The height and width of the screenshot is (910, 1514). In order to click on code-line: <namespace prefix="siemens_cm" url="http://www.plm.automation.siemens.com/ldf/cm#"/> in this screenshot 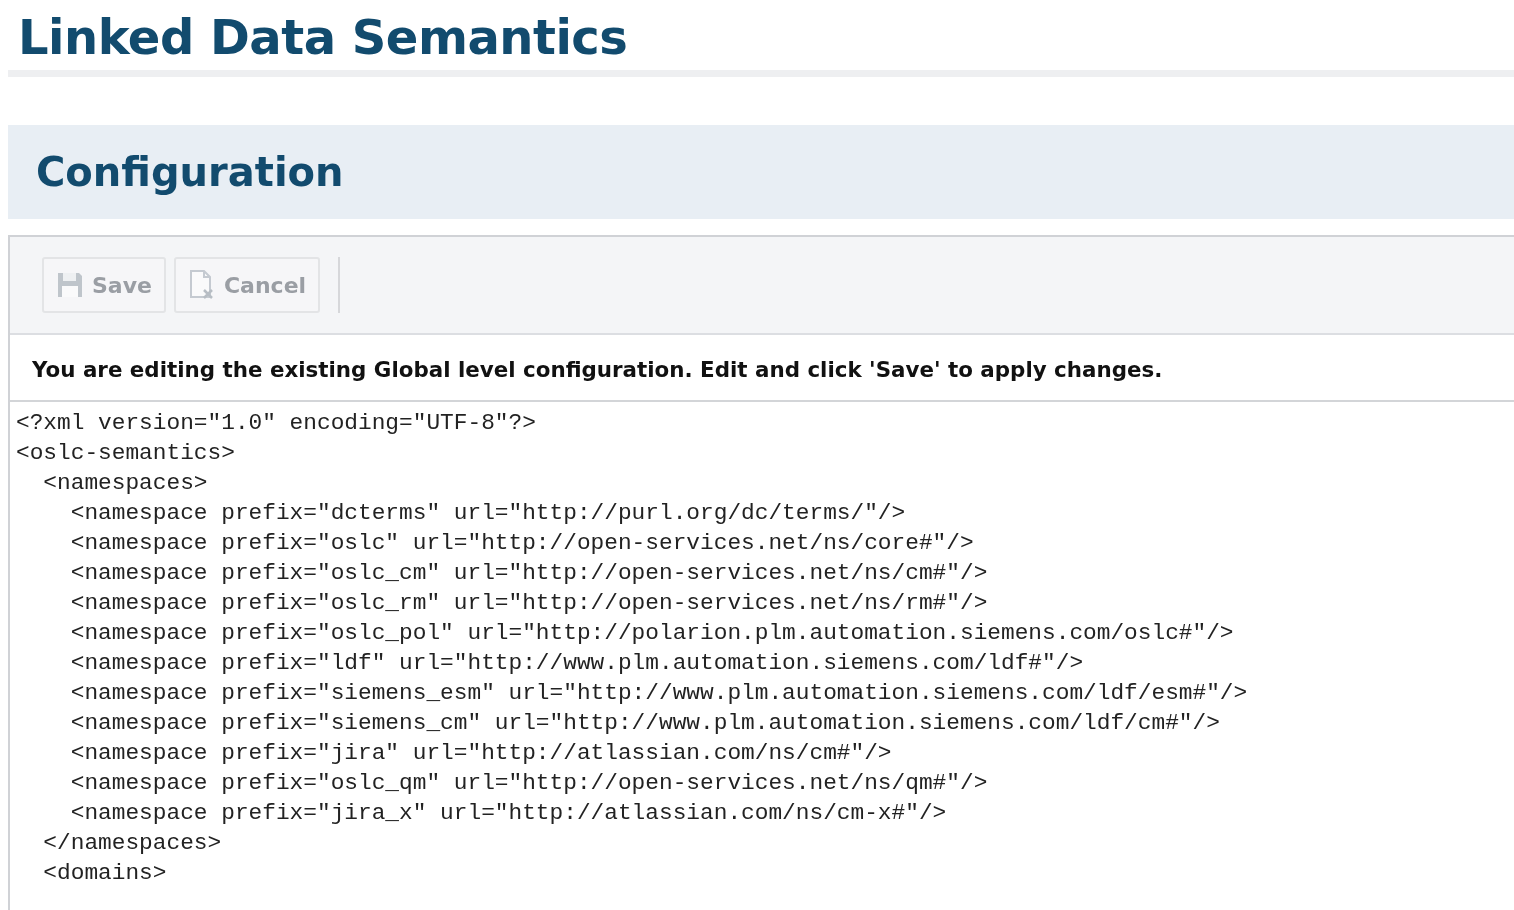, I will do `click(644, 724)`.